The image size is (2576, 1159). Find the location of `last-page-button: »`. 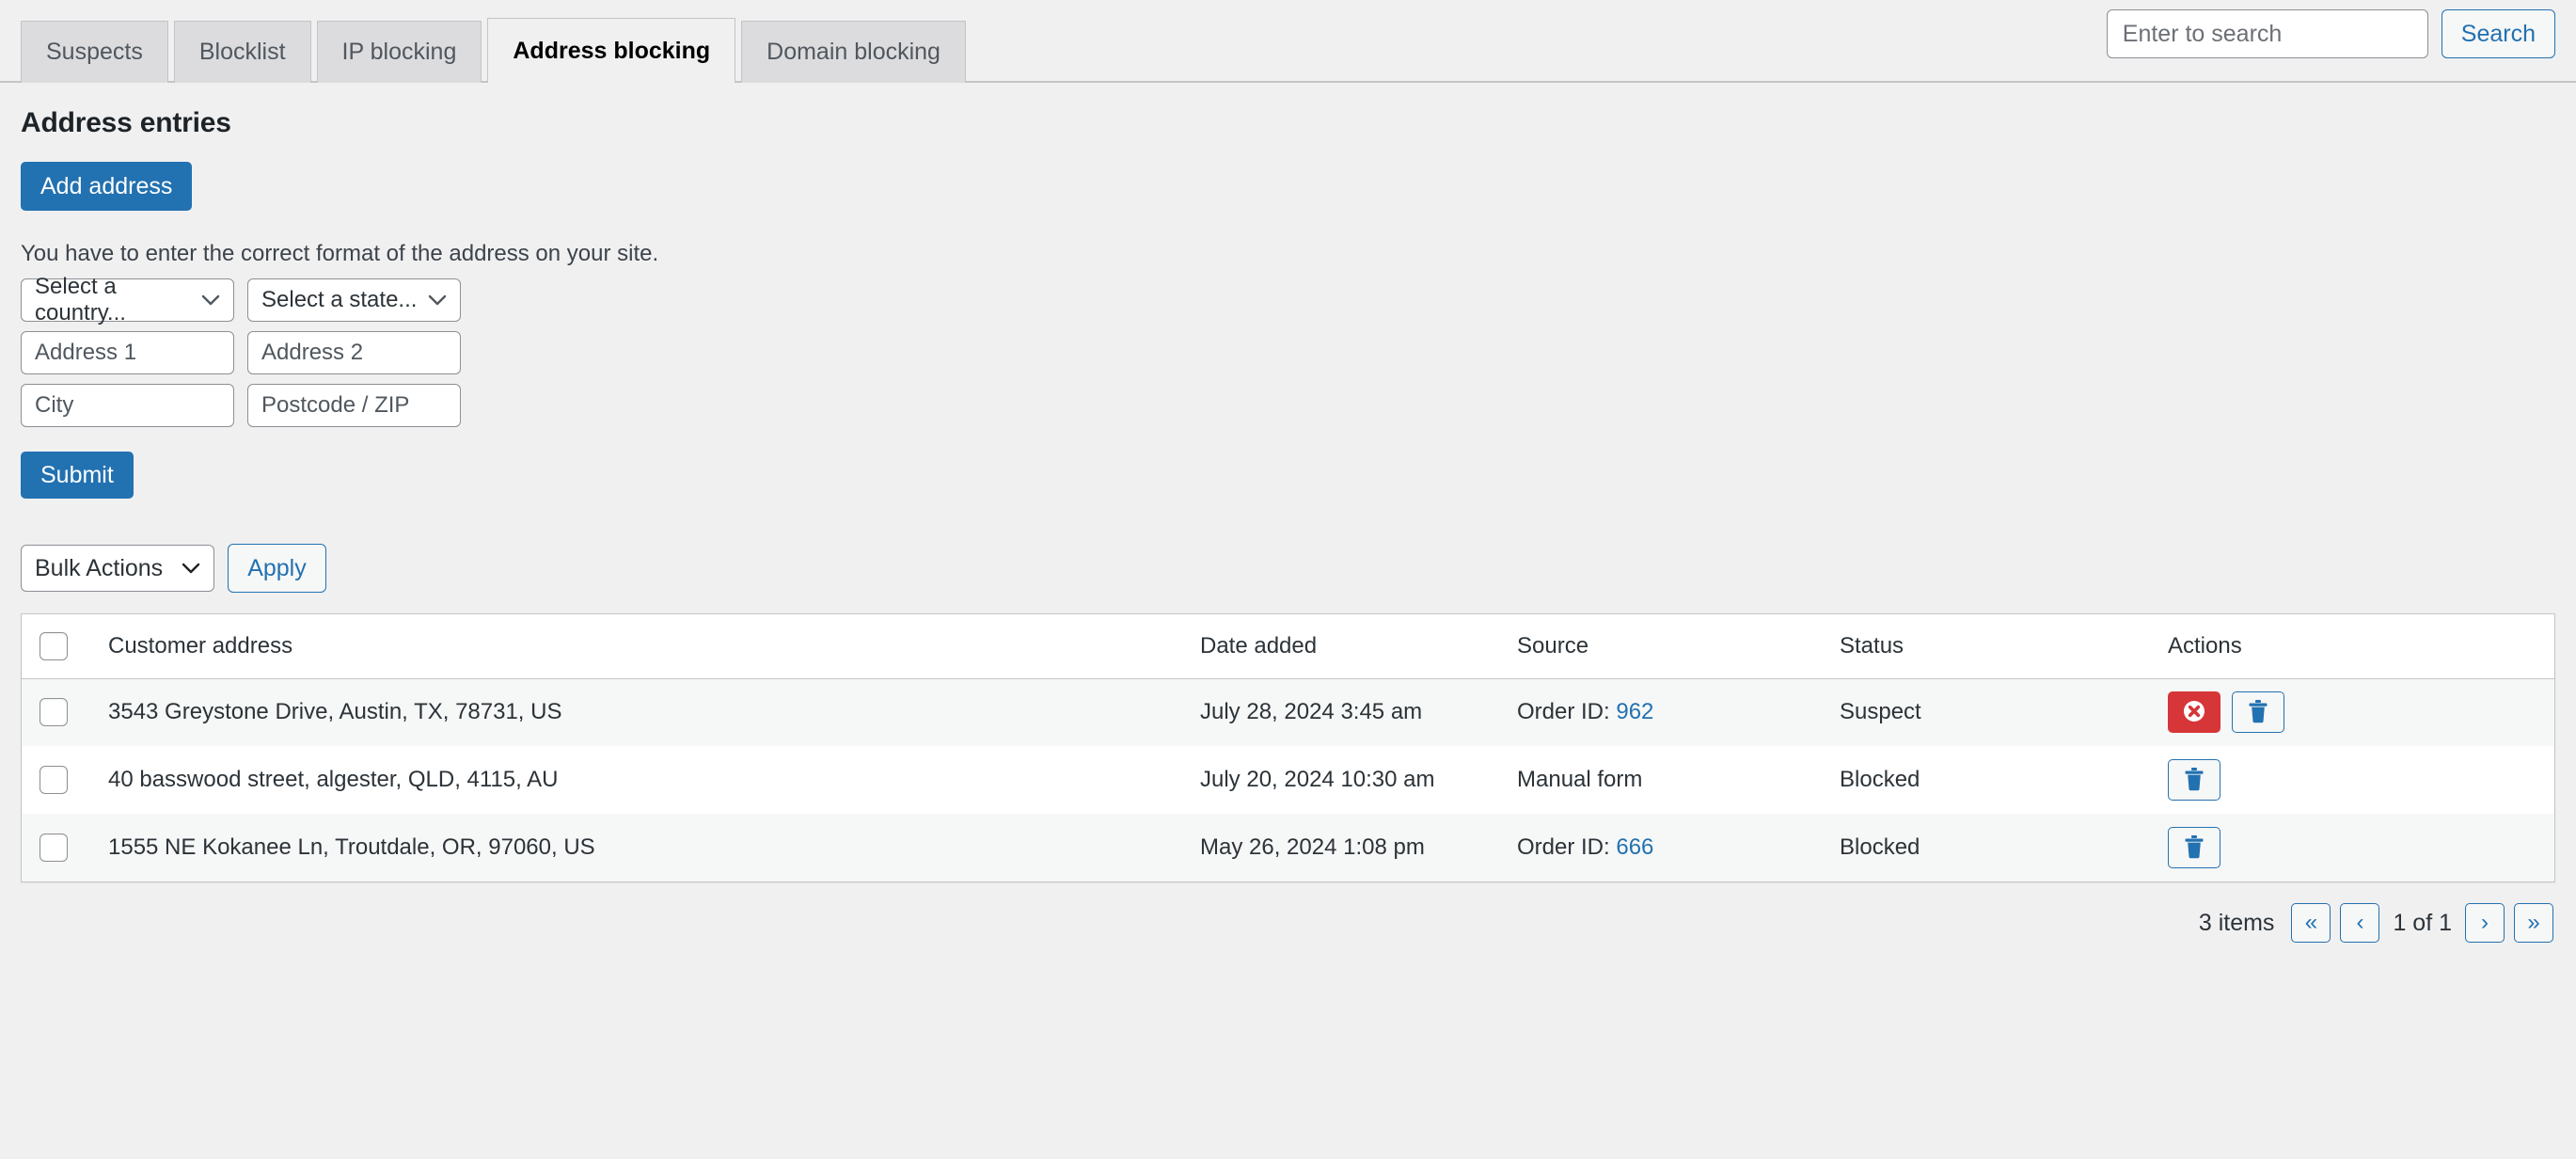

last-page-button: » is located at coordinates (2533, 923).